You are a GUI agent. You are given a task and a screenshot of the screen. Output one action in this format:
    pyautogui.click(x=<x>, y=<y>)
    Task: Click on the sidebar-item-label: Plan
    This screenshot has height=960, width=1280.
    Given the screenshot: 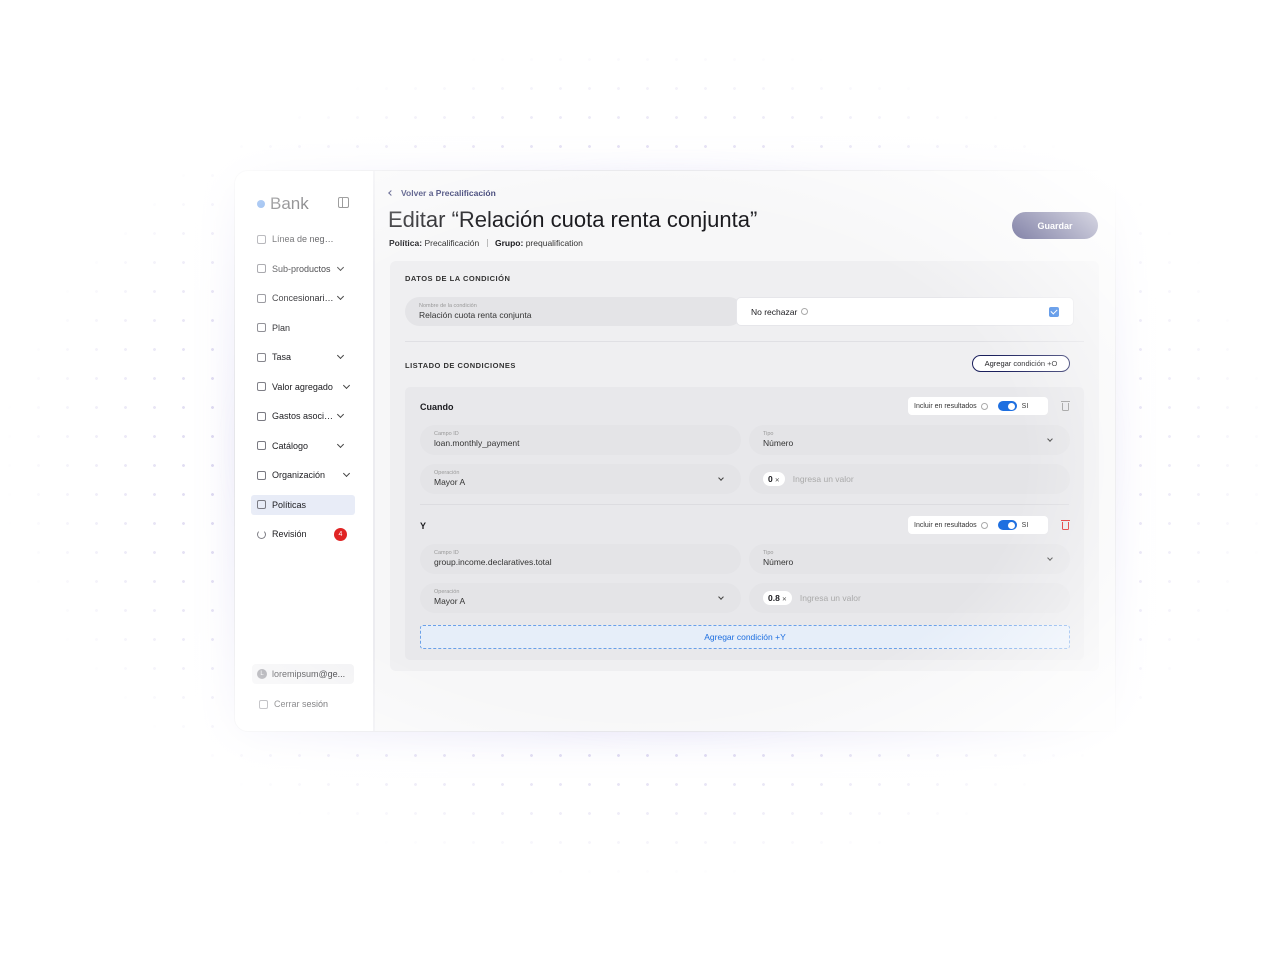 What is the action you would take?
    pyautogui.click(x=281, y=327)
    